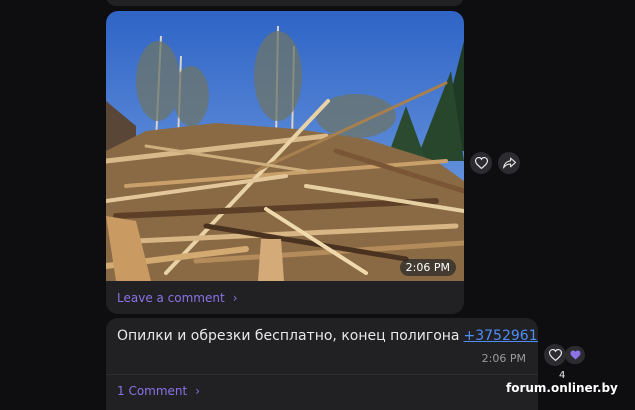  What do you see at coordinates (322, 374) in the screenshot?
I see `divider` at bounding box center [322, 374].